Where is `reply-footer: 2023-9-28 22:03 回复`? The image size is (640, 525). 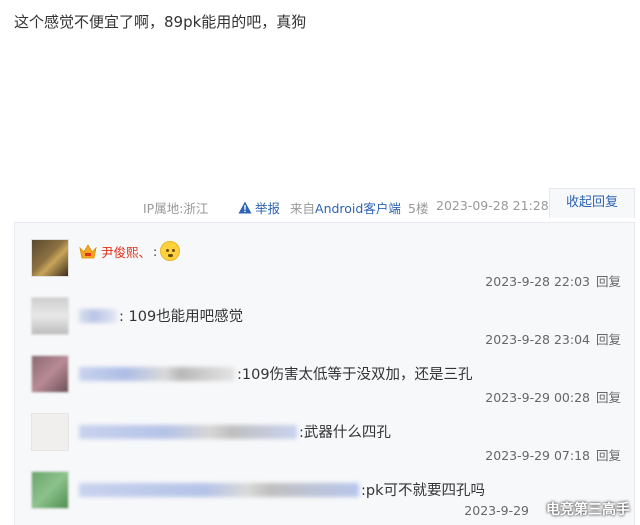 reply-footer: 2023-9-28 22:03 回复 is located at coordinates (553, 280).